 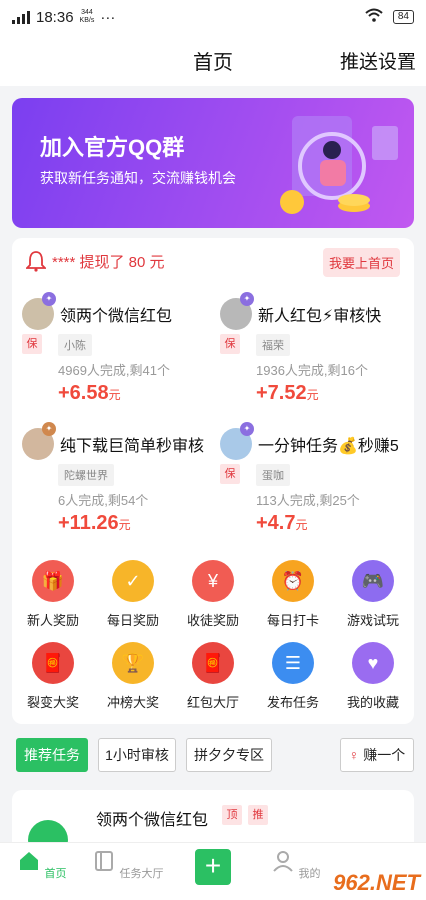 I want to click on withdraw-notice: **** 提现了 80 元, so click(x=95, y=261).